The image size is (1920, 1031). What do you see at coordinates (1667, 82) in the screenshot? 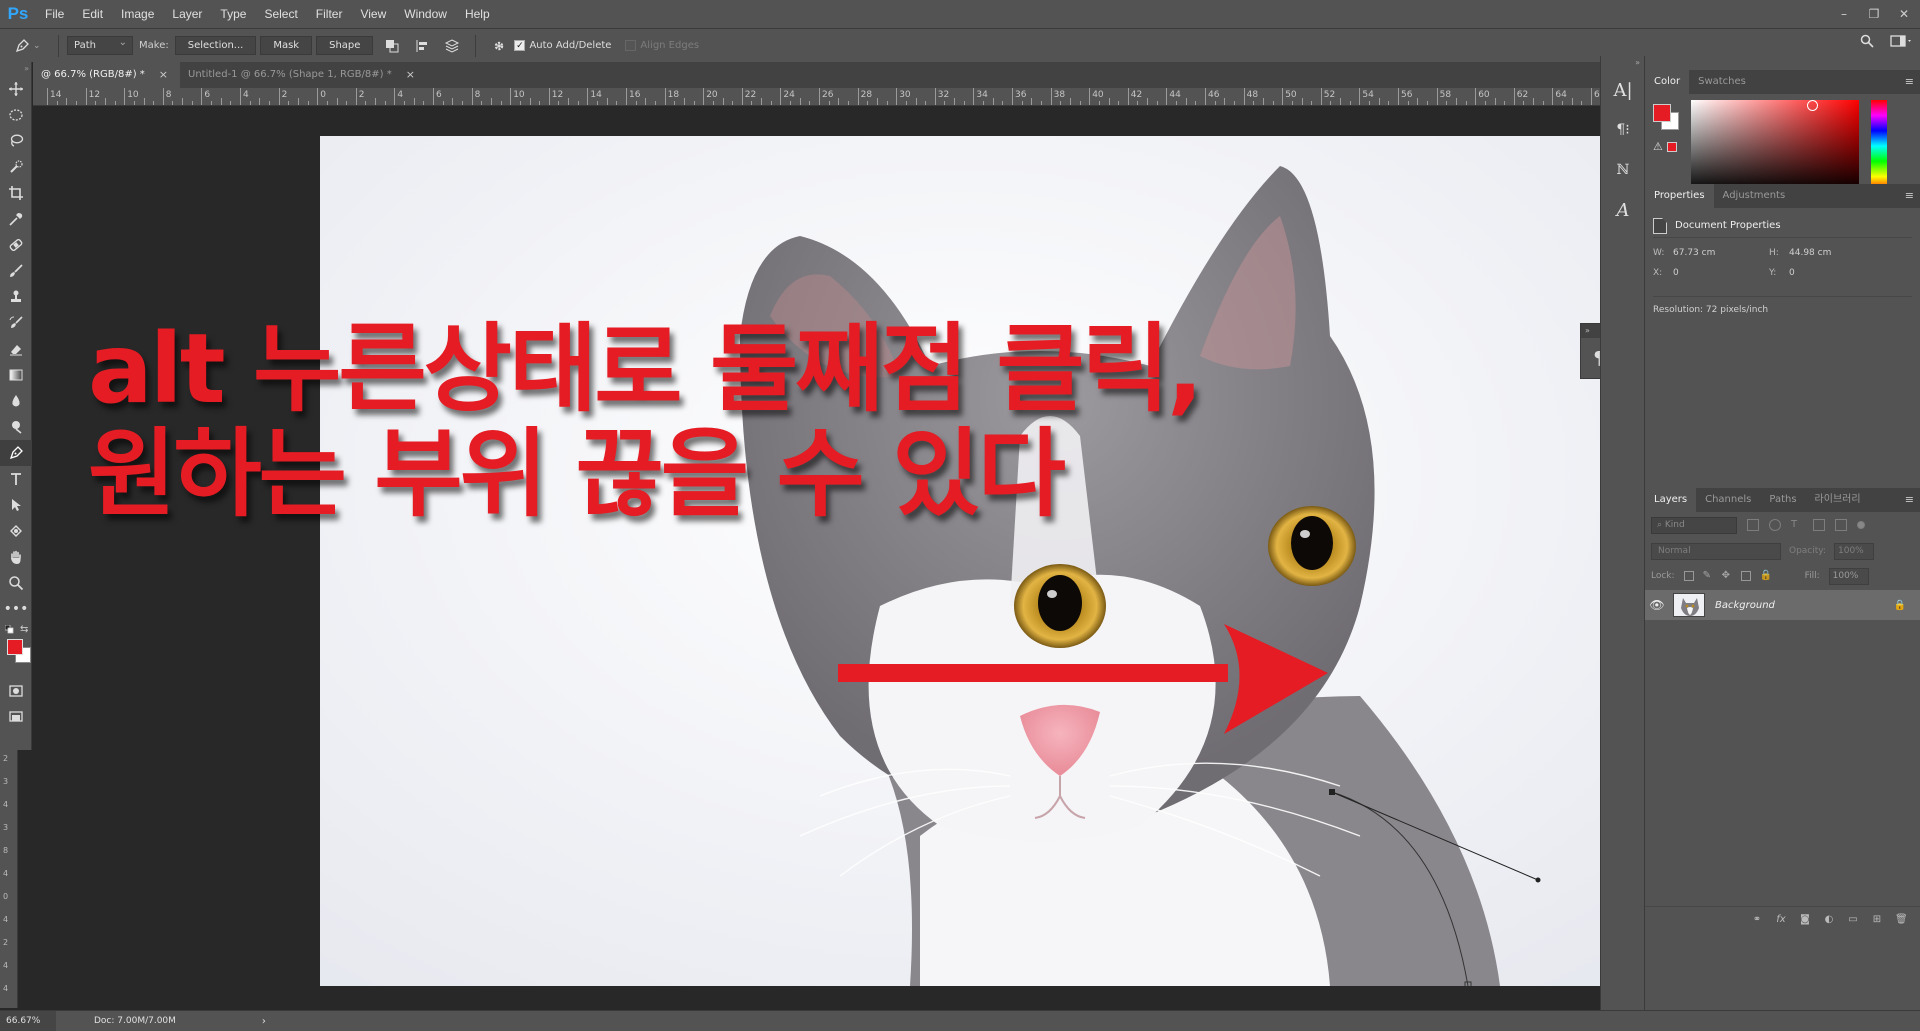
I see `tab-color: Color` at bounding box center [1667, 82].